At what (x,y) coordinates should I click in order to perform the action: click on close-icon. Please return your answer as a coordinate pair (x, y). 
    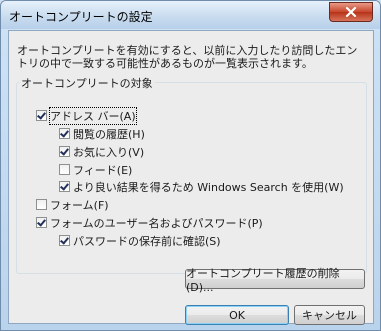
    Looking at the image, I should click on (351, 12).